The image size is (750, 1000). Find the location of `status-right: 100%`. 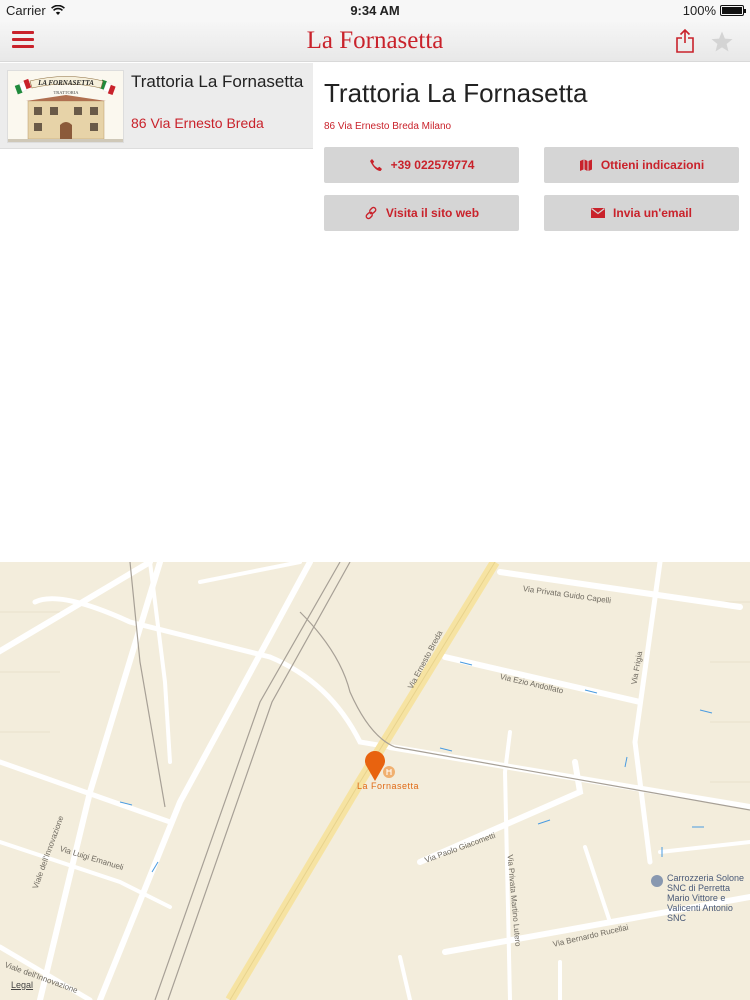

status-right: 100% is located at coordinates (714, 10).